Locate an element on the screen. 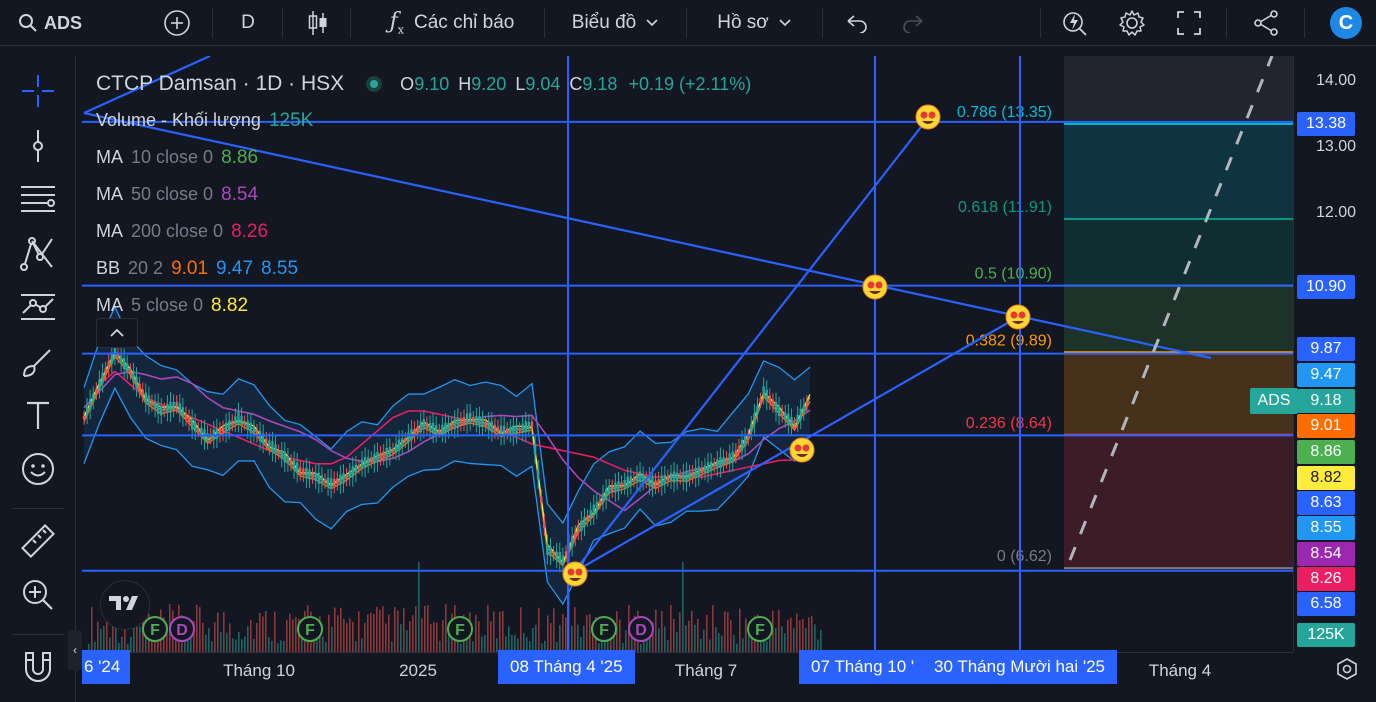 The height and width of the screenshot is (702, 1376). brush-tool is located at coordinates (38, 365).